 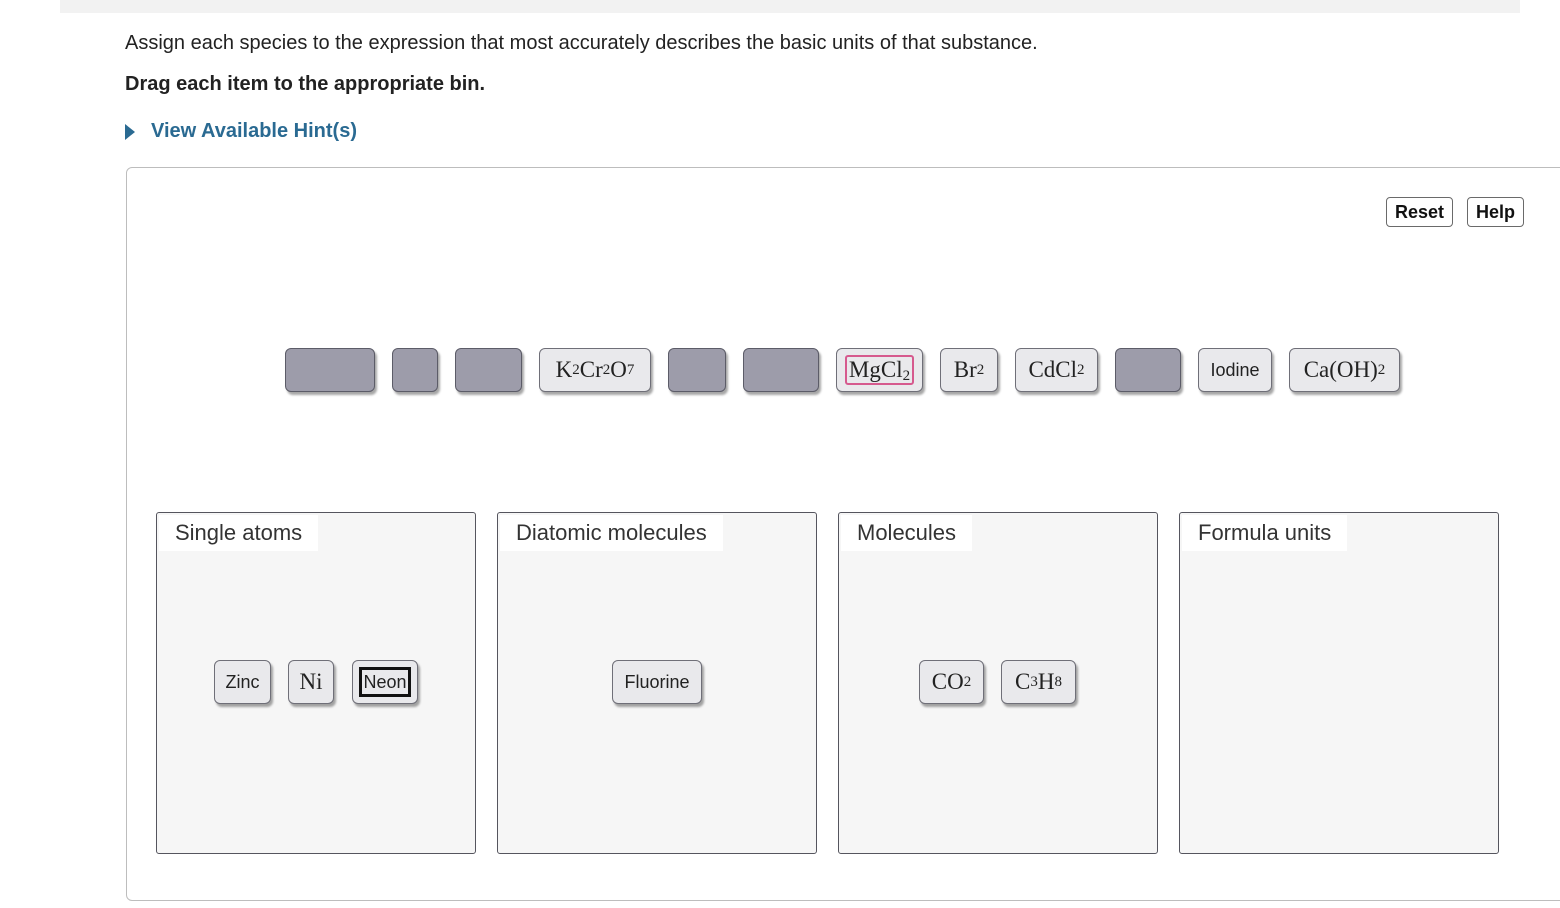 What do you see at coordinates (305, 84) in the screenshot?
I see `drag-instructions: Drag each item to the appropriate bin.` at bounding box center [305, 84].